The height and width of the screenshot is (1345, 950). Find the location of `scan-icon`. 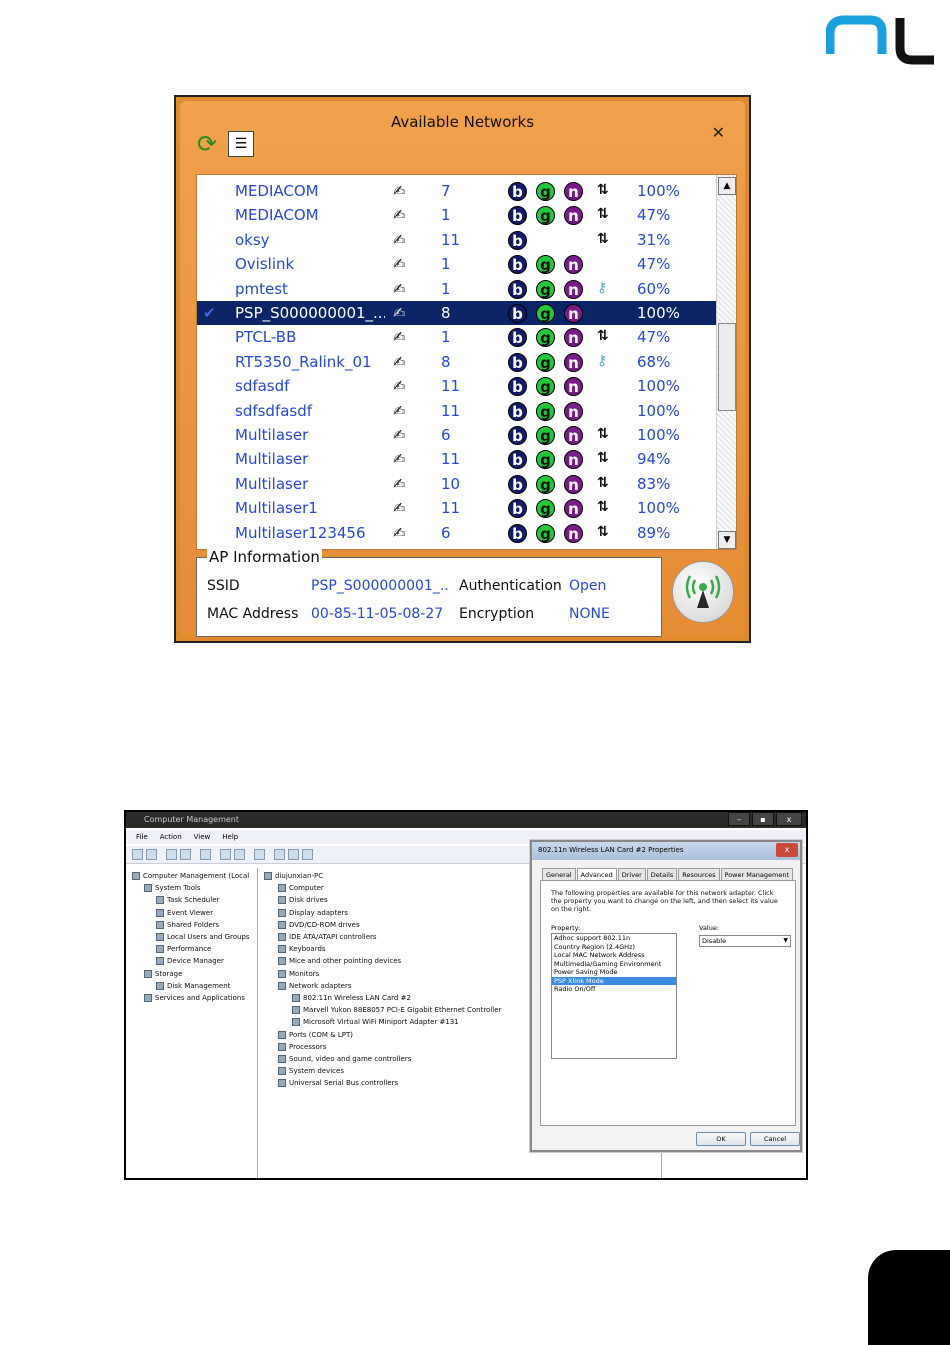

scan-icon is located at coordinates (259, 854).